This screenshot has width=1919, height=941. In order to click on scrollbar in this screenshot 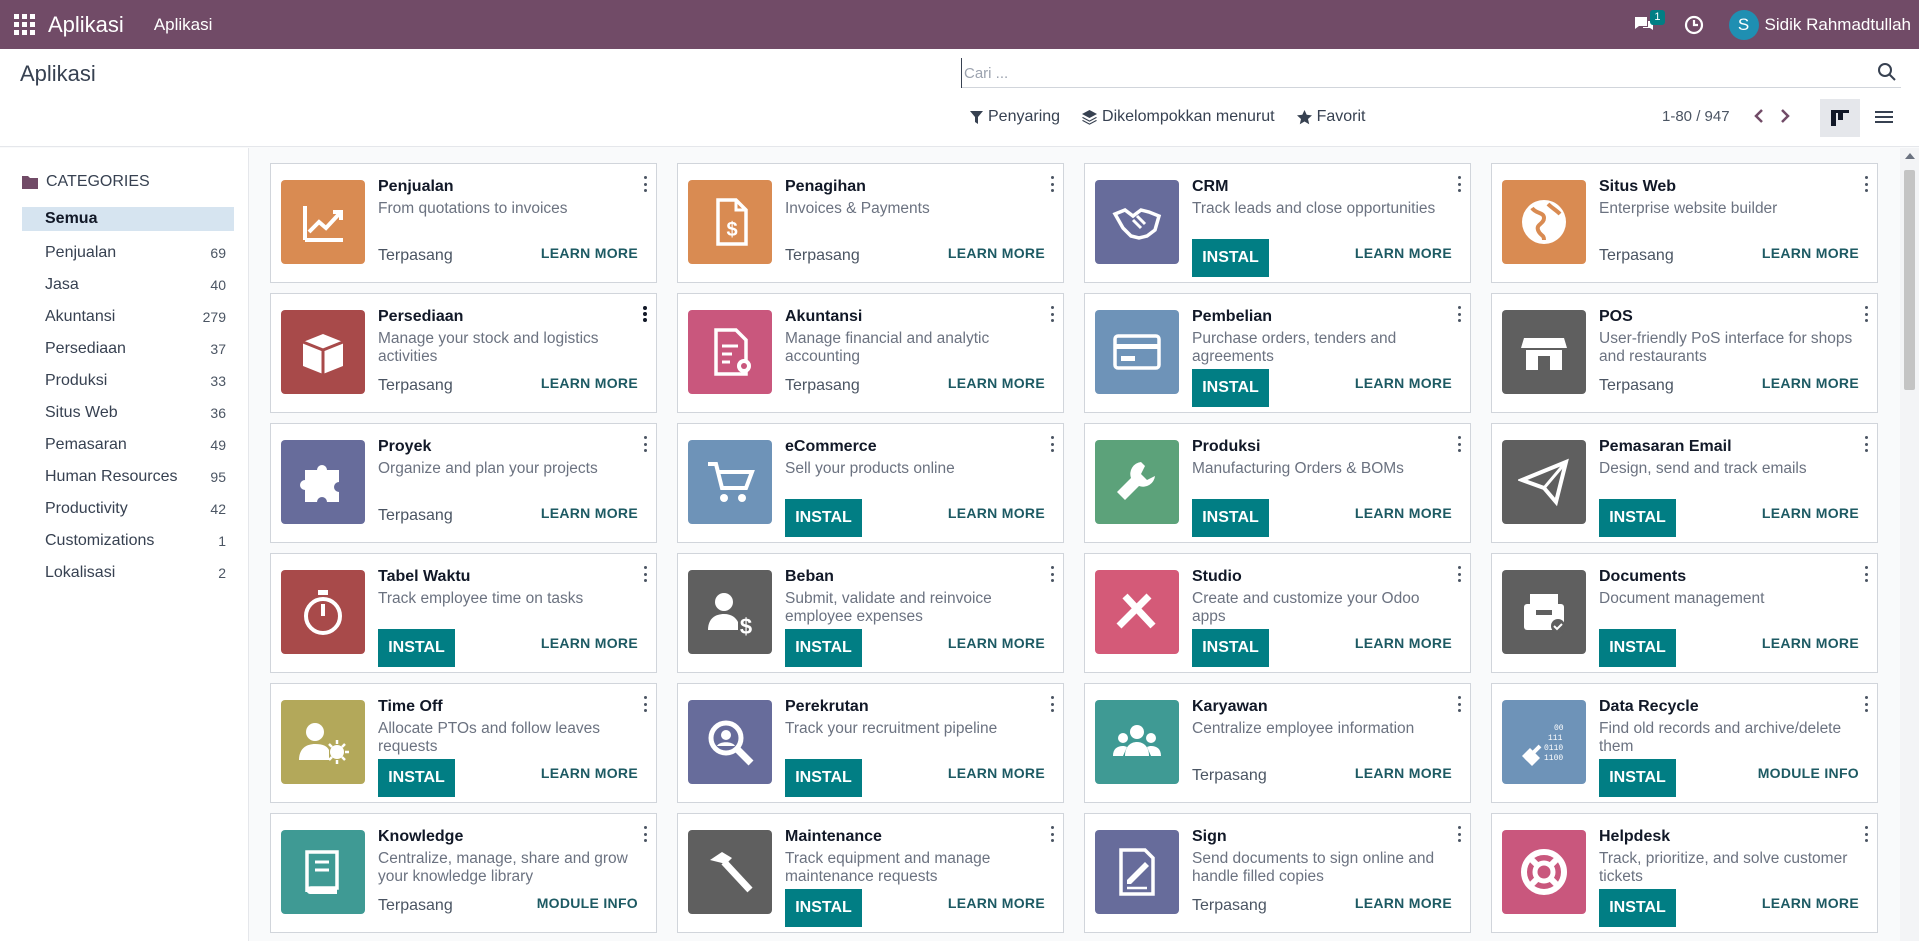, I will do `click(1909, 544)`.